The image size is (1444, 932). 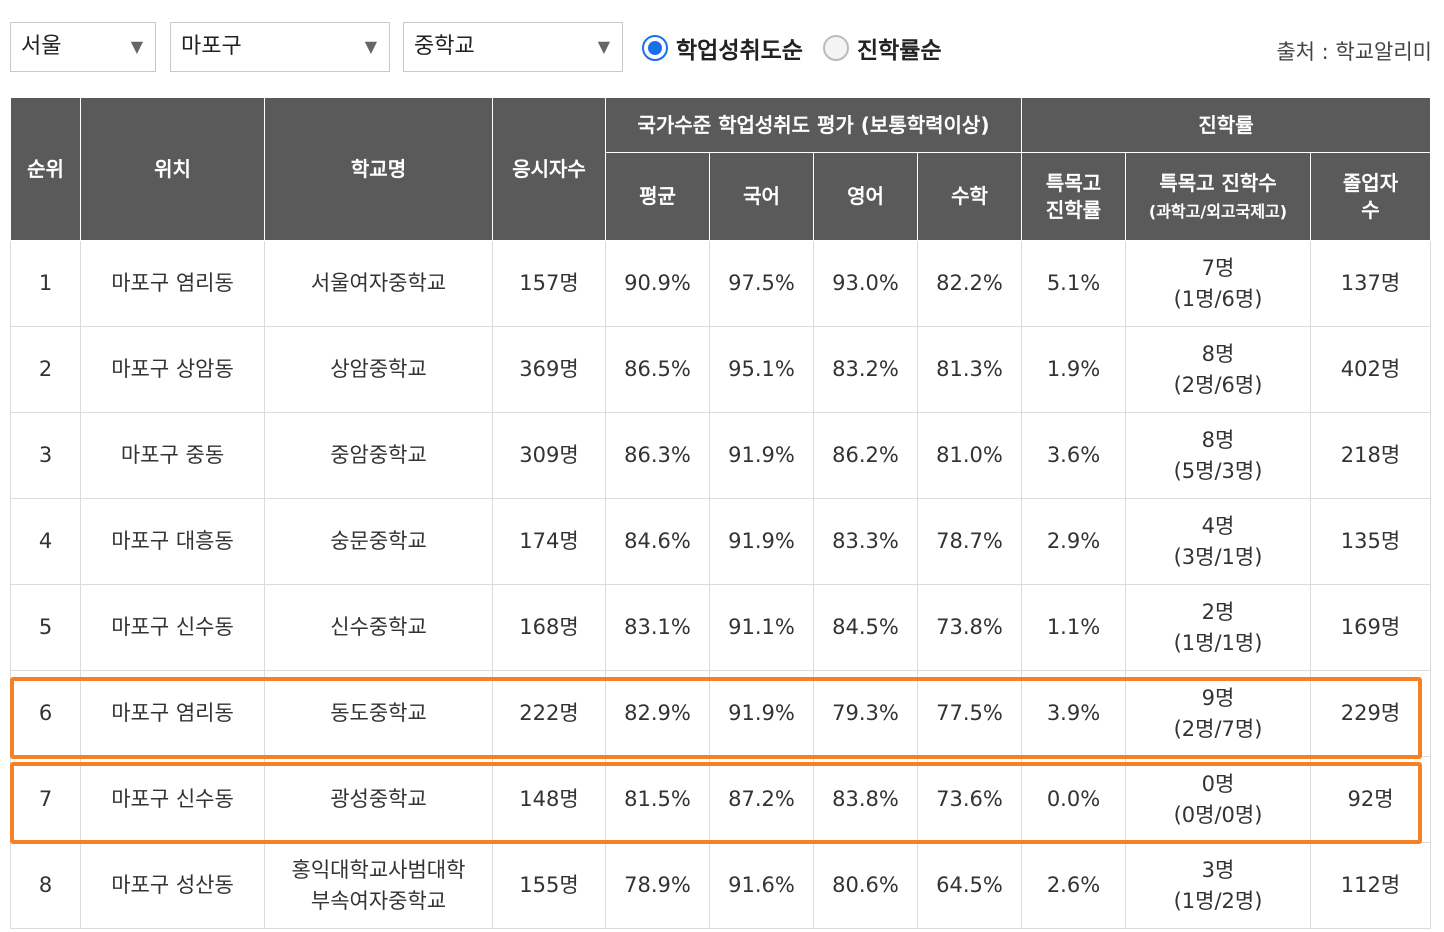 What do you see at coordinates (1073, 283) in the screenshot?
I see `cell-special-rate: 5.1%` at bounding box center [1073, 283].